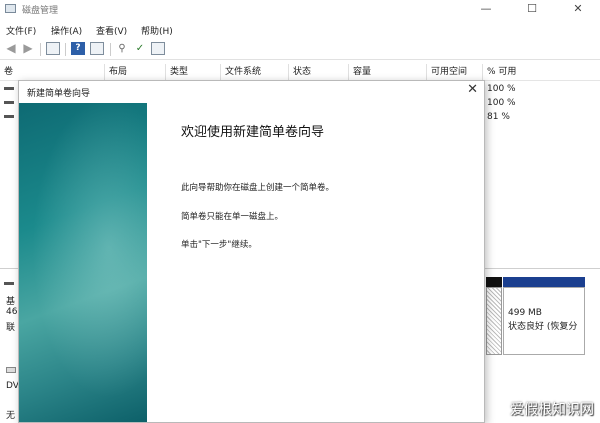  I want to click on minimize-button: —, so click(486, 9).